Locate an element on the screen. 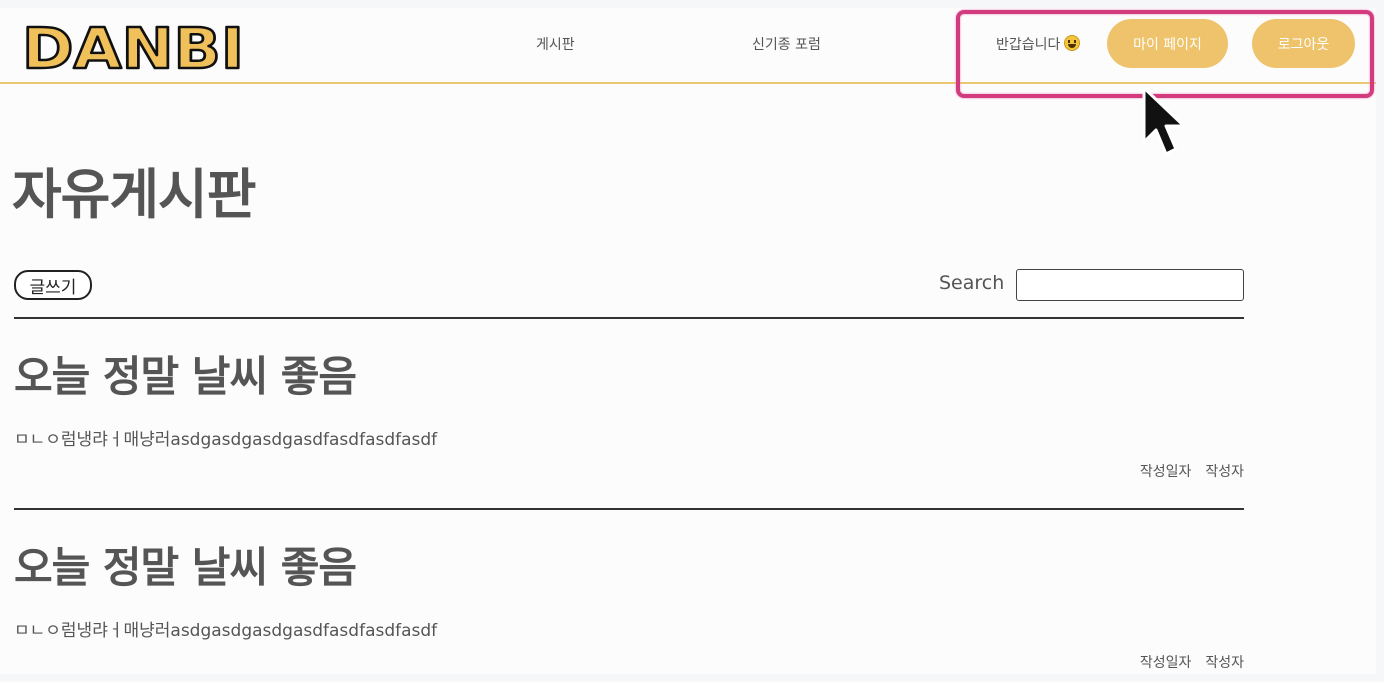 Image resolution: width=1384 pixels, height=682 pixels. danbi-logo: DANBI is located at coordinates (133, 47).